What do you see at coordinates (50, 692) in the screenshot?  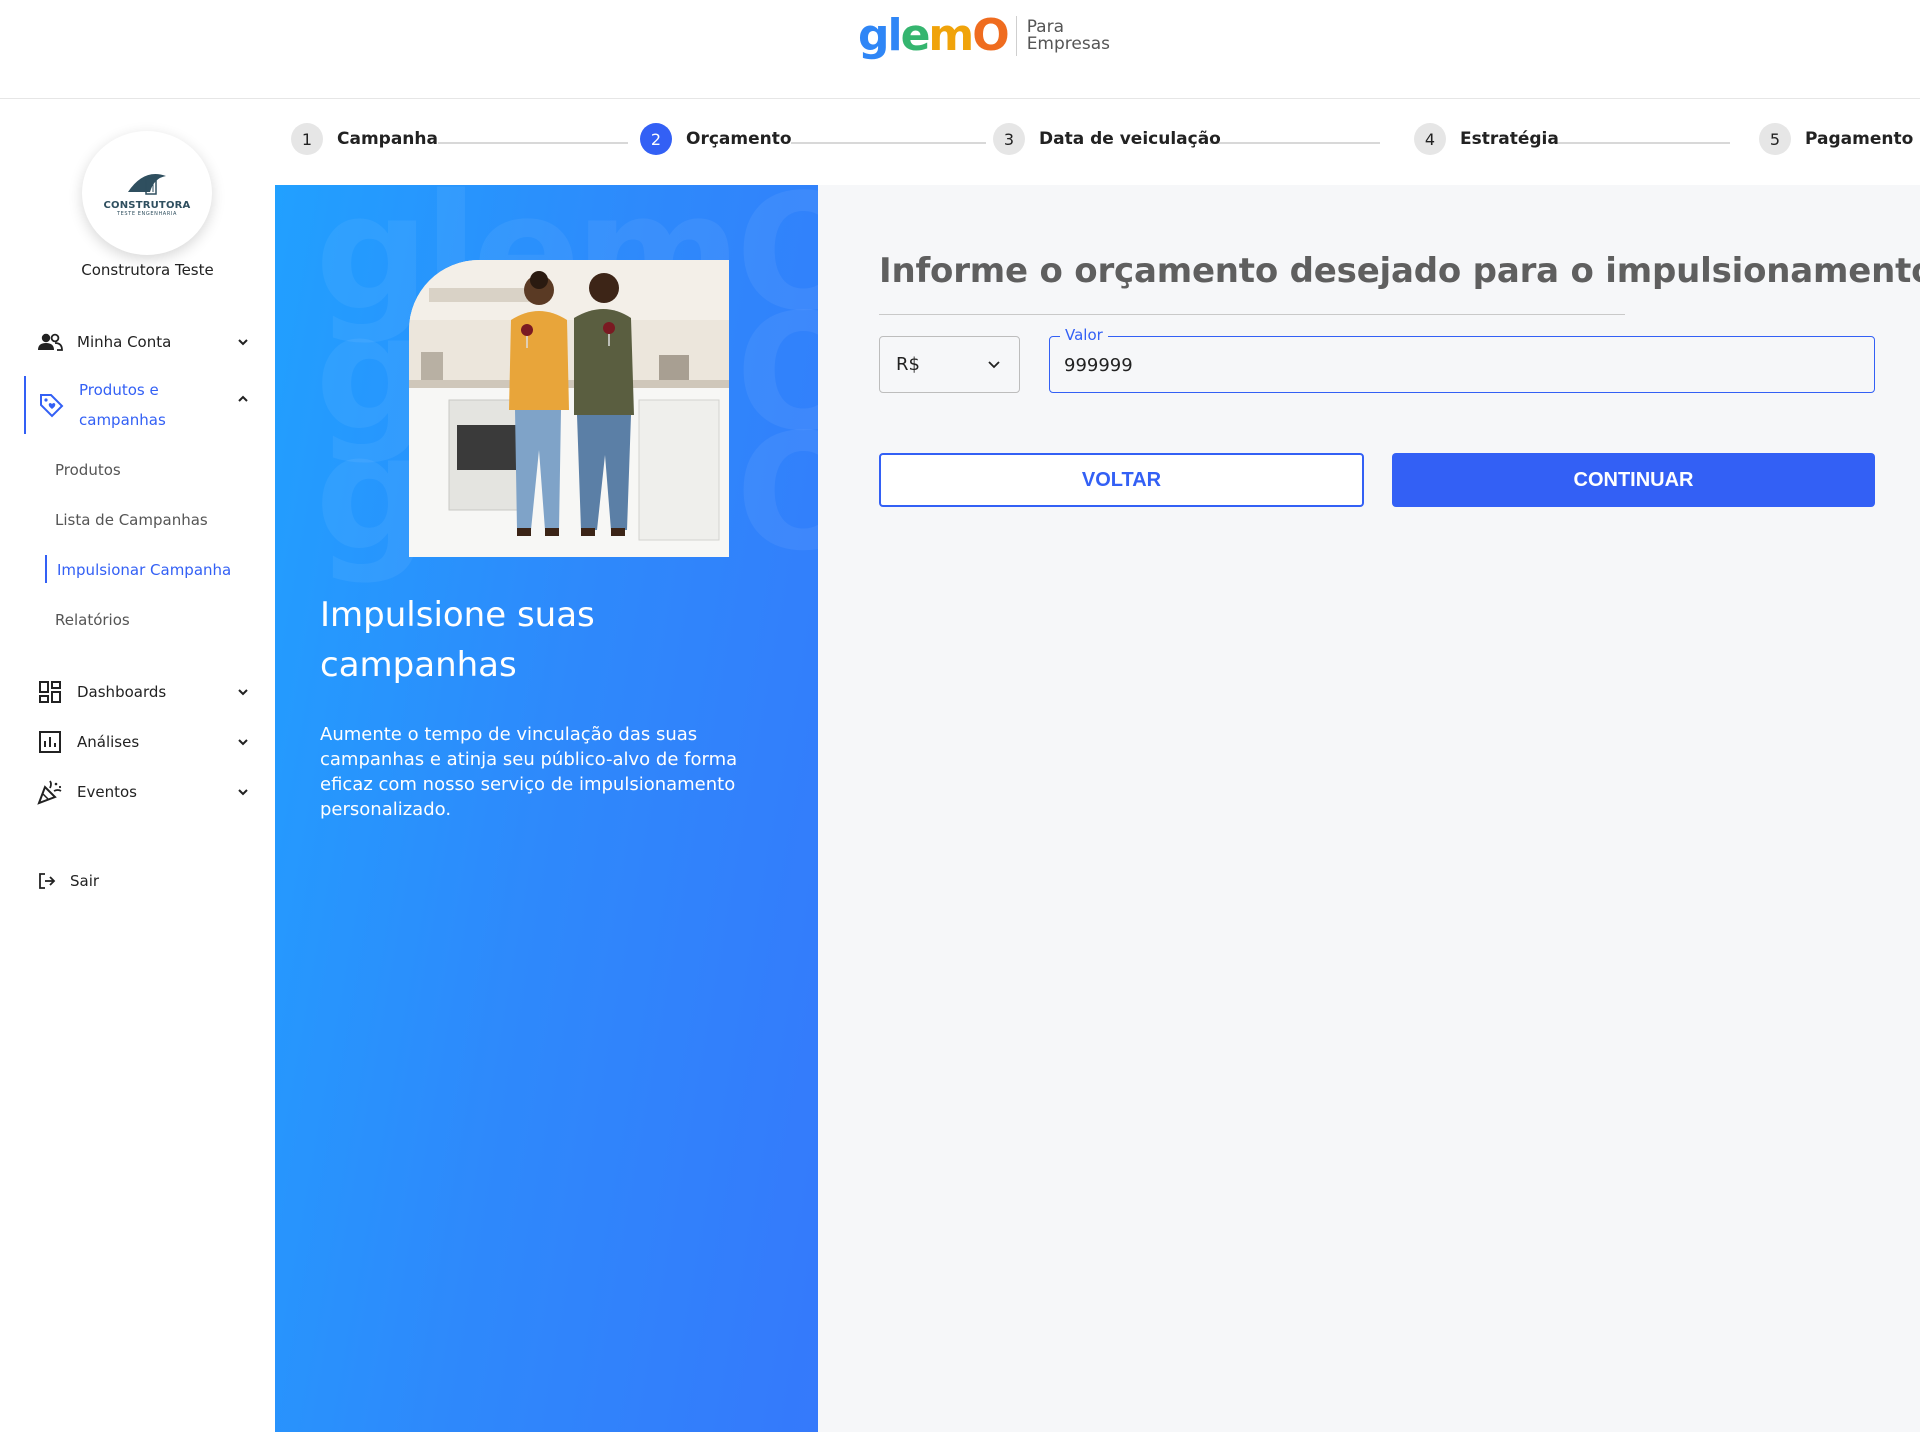 I see `dashboard-icon` at bounding box center [50, 692].